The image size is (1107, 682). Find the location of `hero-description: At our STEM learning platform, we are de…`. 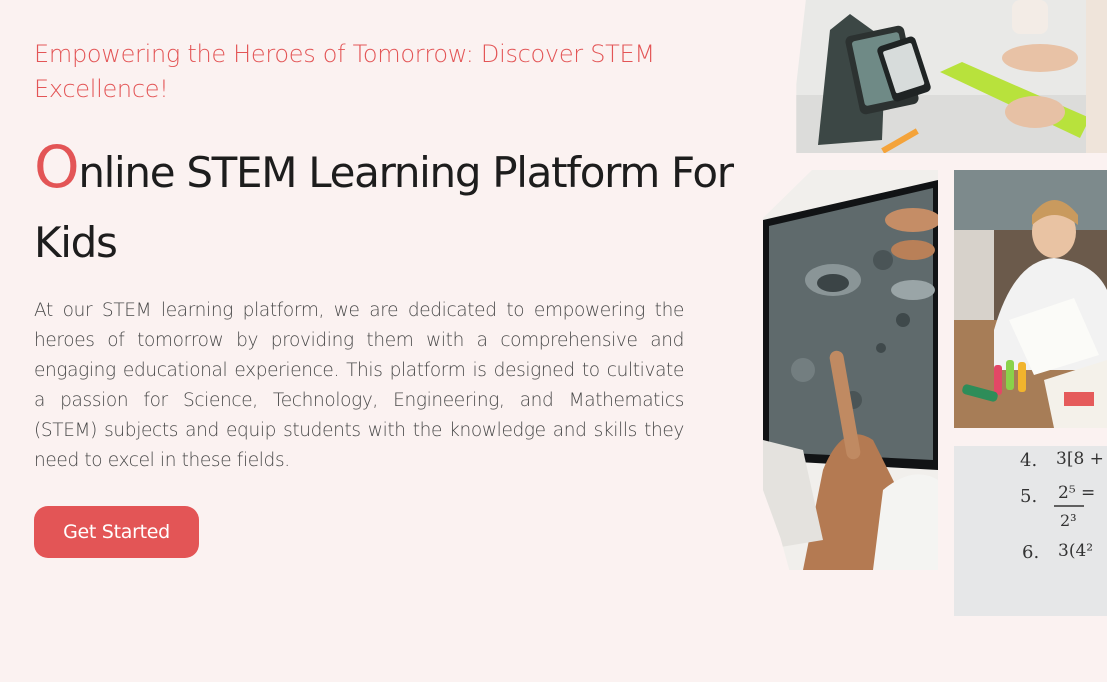

hero-description: At our STEM learning platform, we are de… is located at coordinates (359, 385).